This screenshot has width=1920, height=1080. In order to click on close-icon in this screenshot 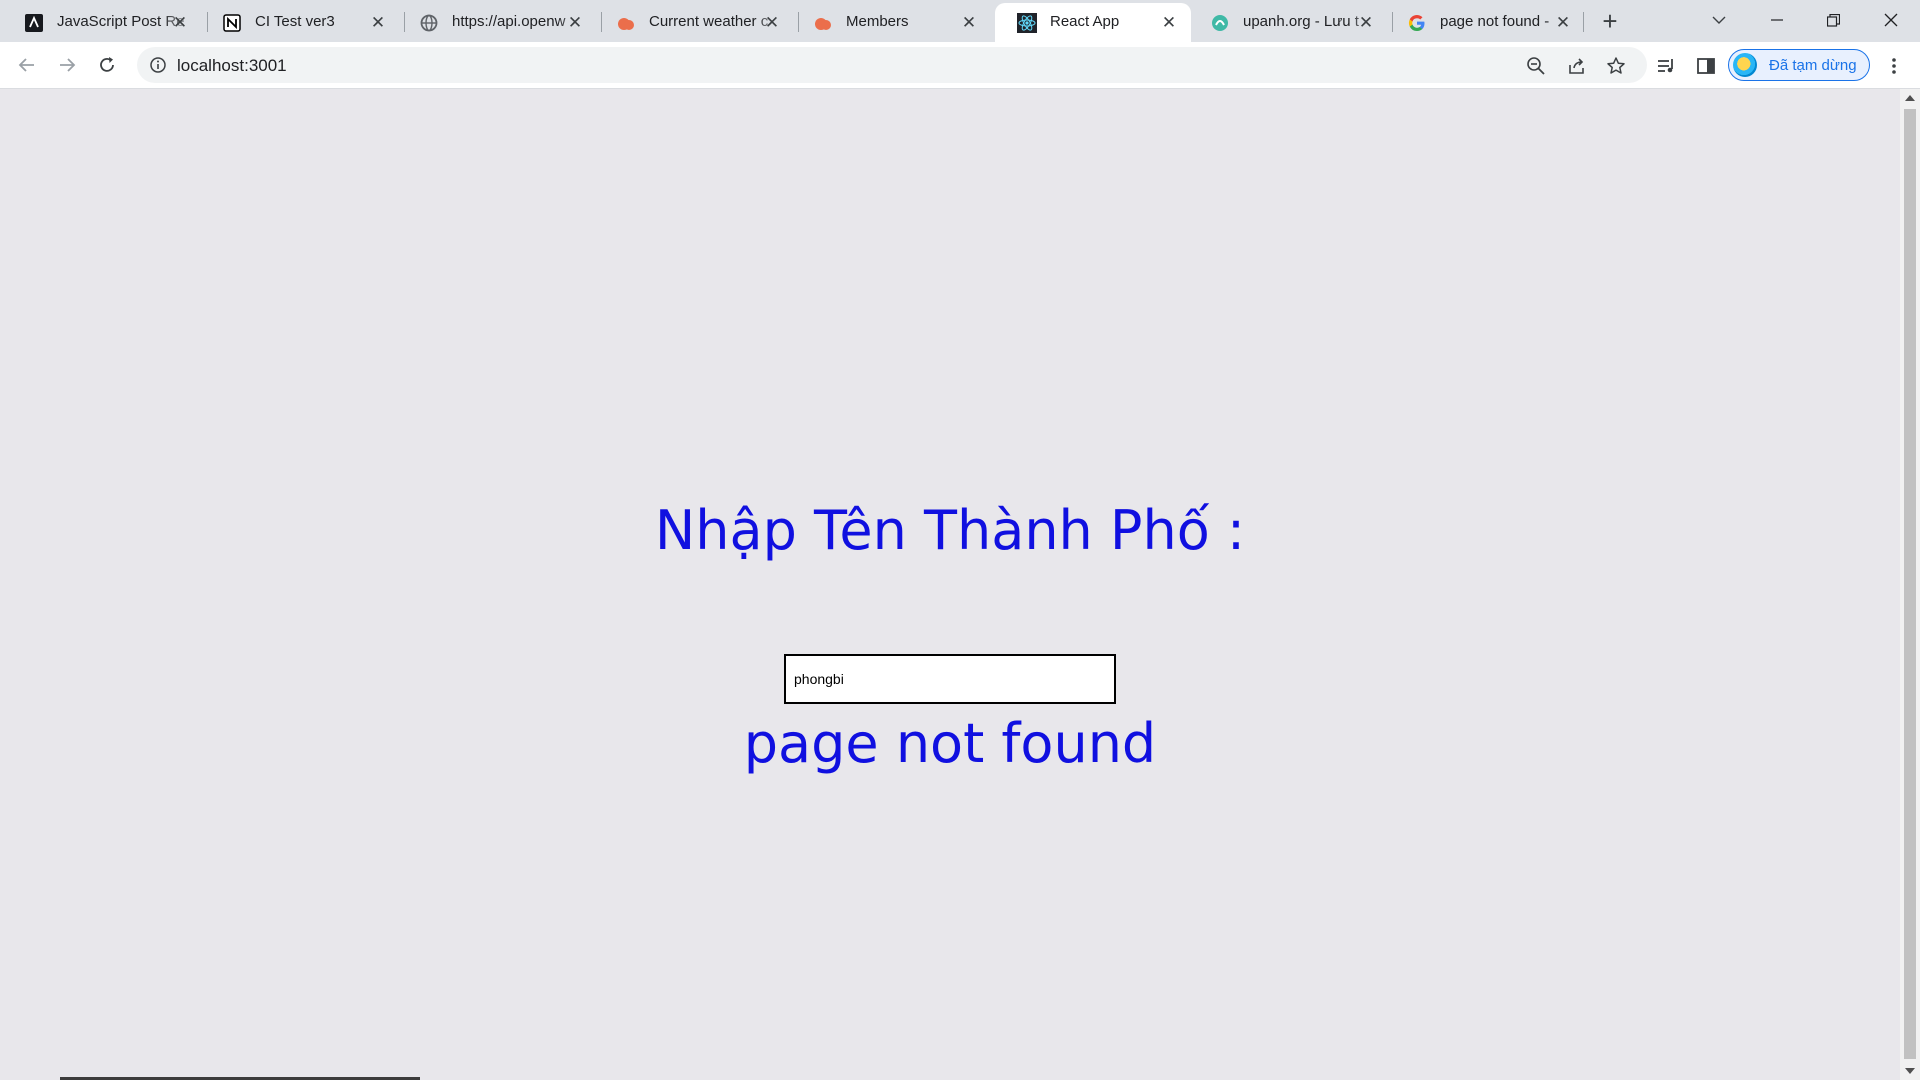, I will do `click(1891, 20)`.